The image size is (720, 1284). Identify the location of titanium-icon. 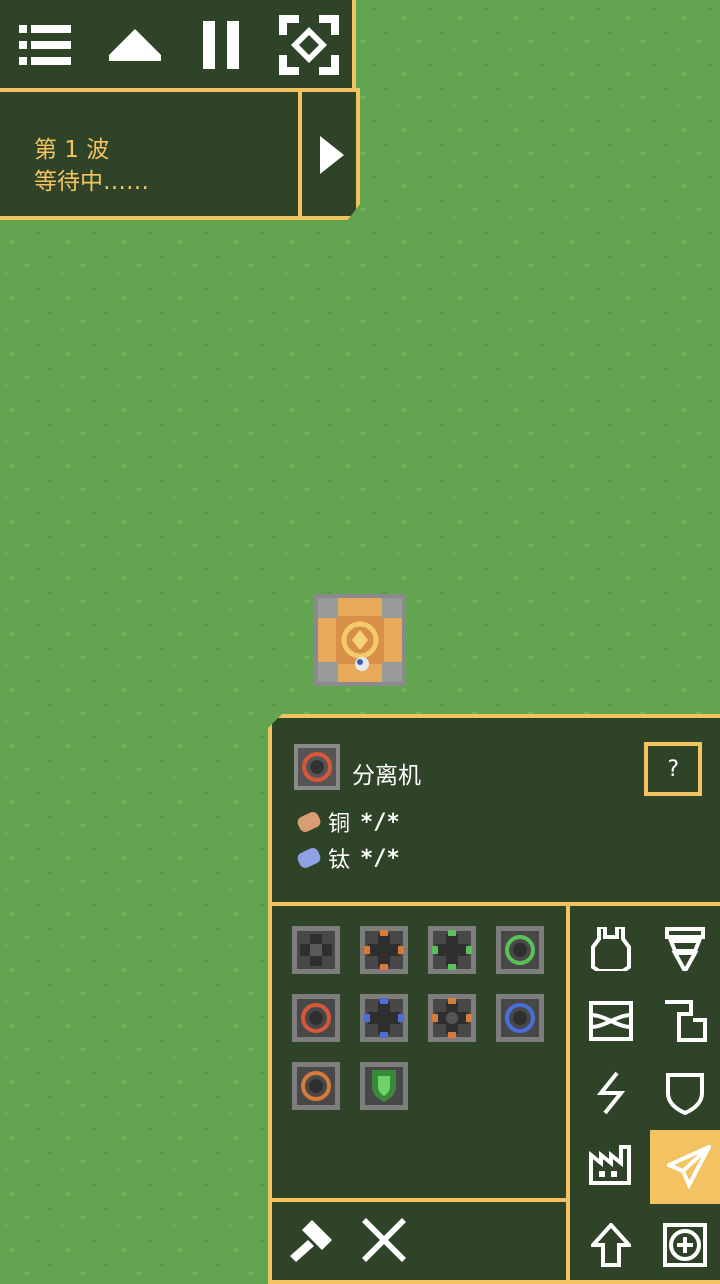
(309, 858).